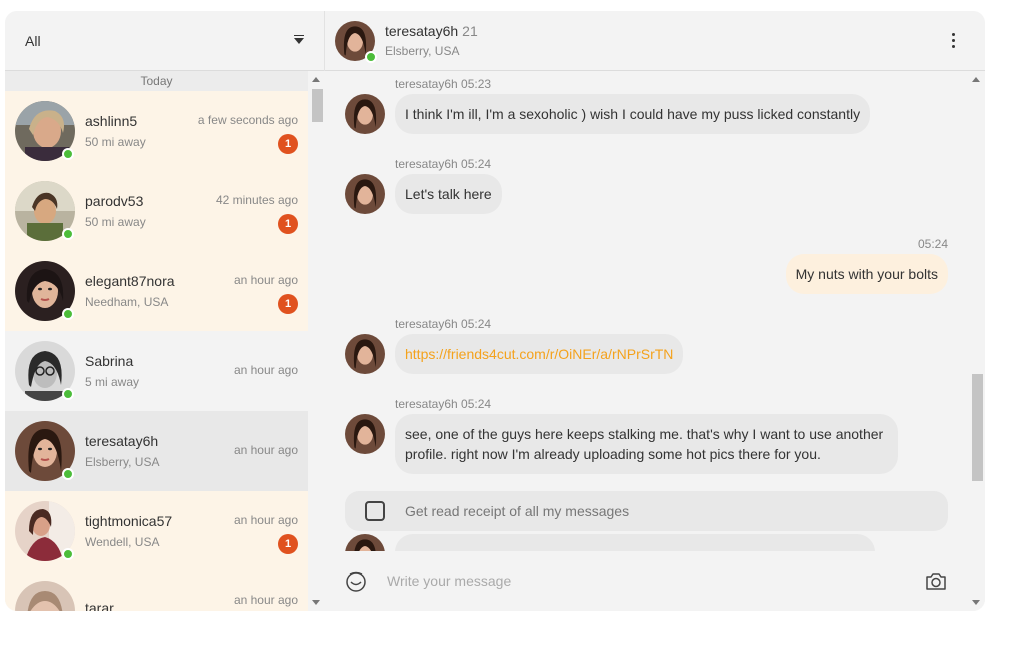 The width and height of the screenshot is (1019, 647). What do you see at coordinates (256, 200) in the screenshot?
I see `conversation-time: 42 minutes ago` at bounding box center [256, 200].